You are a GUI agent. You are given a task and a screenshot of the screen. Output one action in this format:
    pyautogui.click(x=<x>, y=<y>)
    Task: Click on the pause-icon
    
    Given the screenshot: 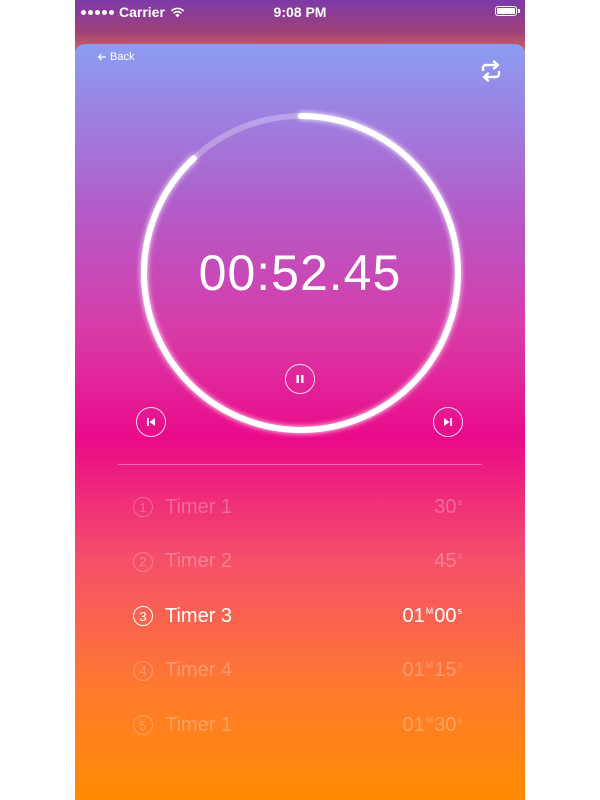 What is the action you would take?
    pyautogui.click(x=300, y=379)
    